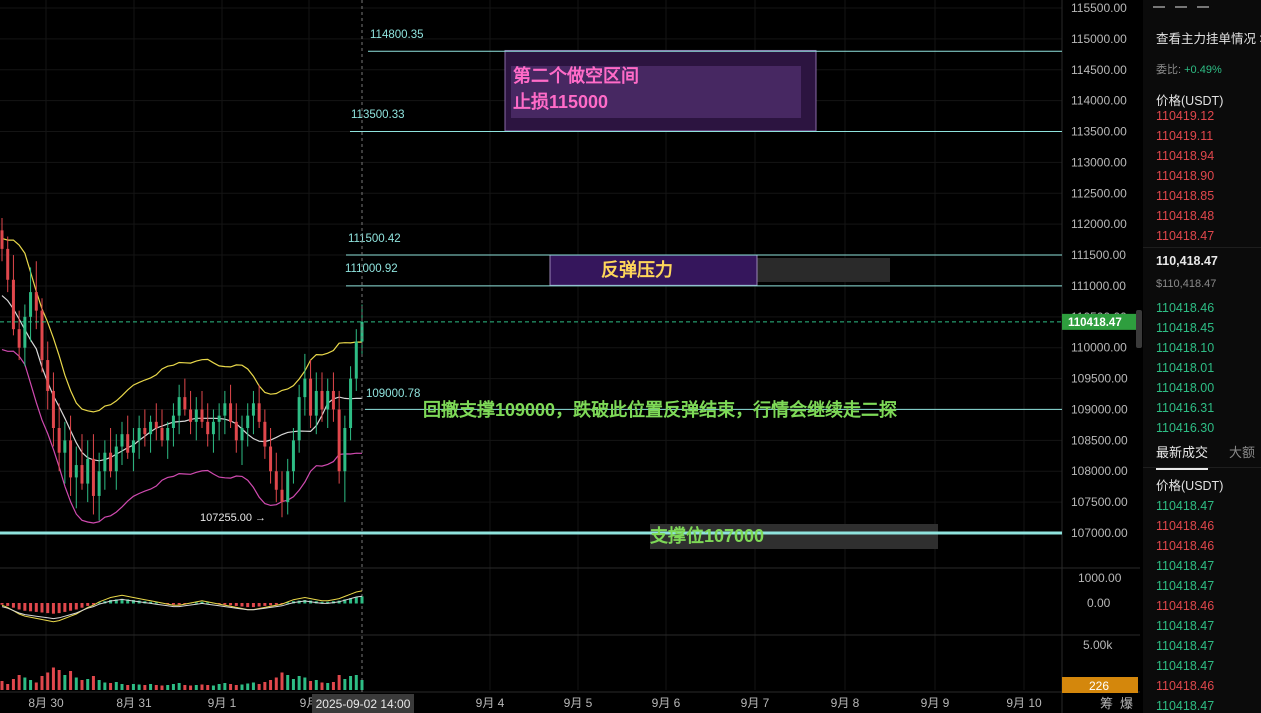 This screenshot has height=713, width=1261. Describe the element at coordinates (378, 115) in the screenshot. I see `price-line-label: 113500.33` at that location.